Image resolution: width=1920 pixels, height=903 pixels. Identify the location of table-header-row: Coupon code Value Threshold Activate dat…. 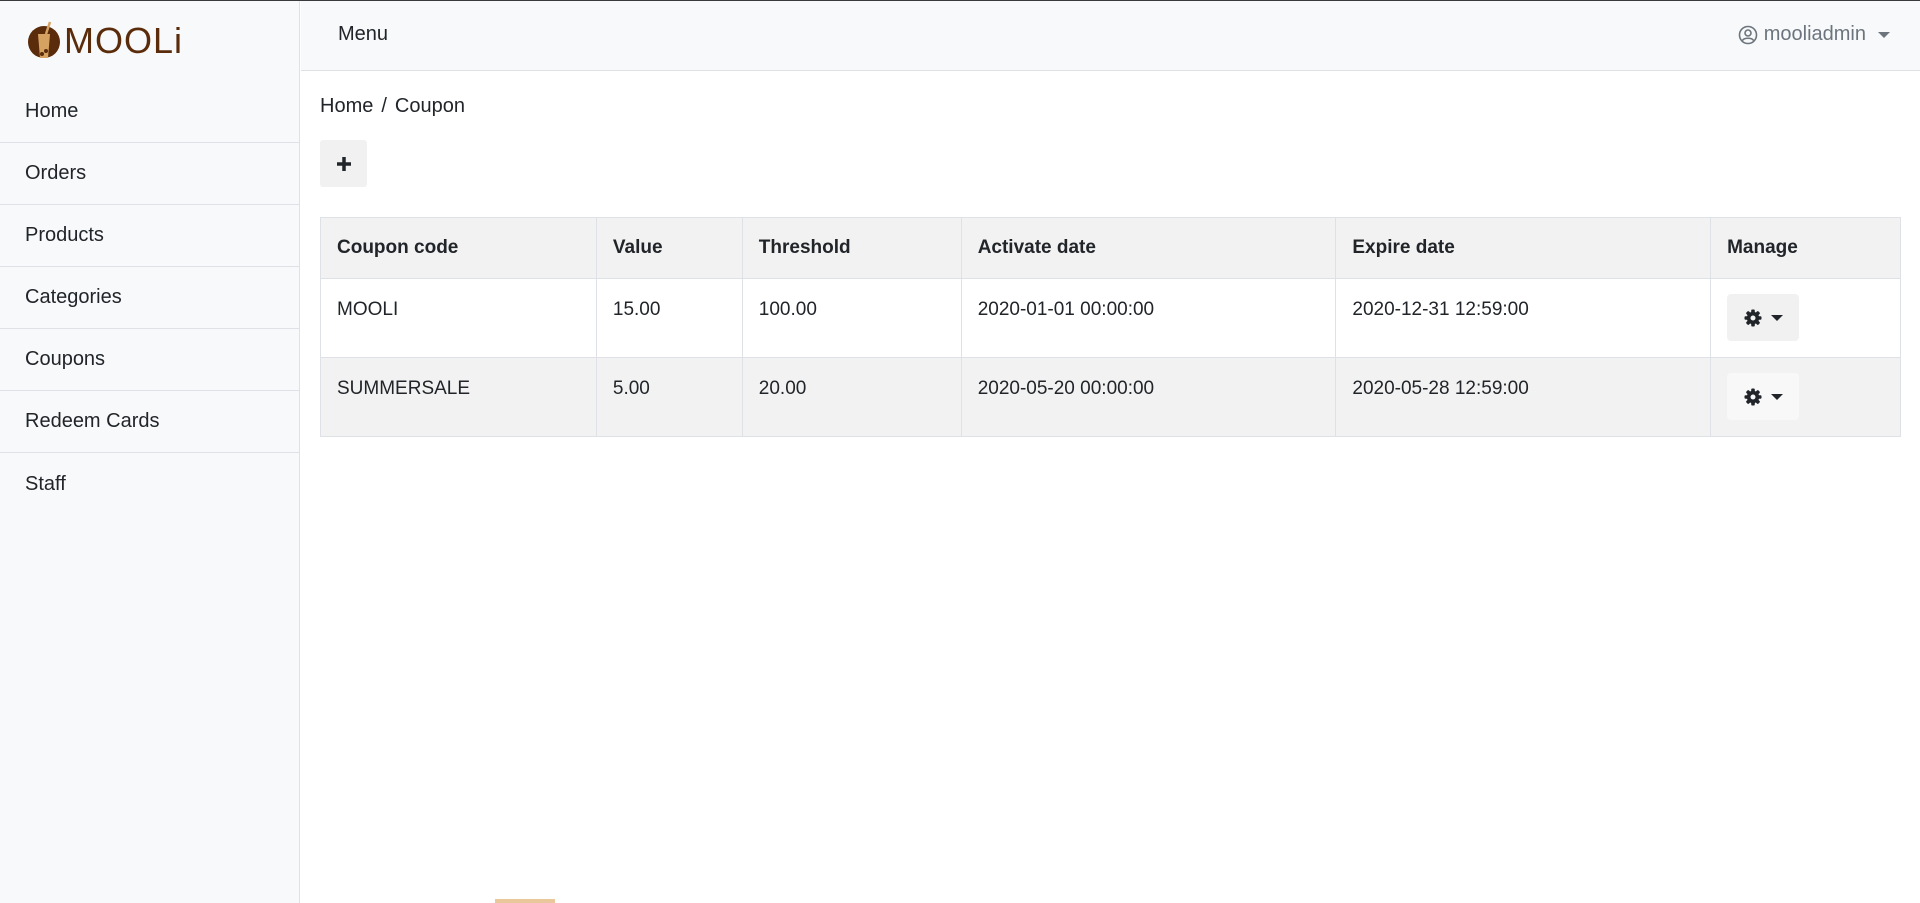
(1110, 248).